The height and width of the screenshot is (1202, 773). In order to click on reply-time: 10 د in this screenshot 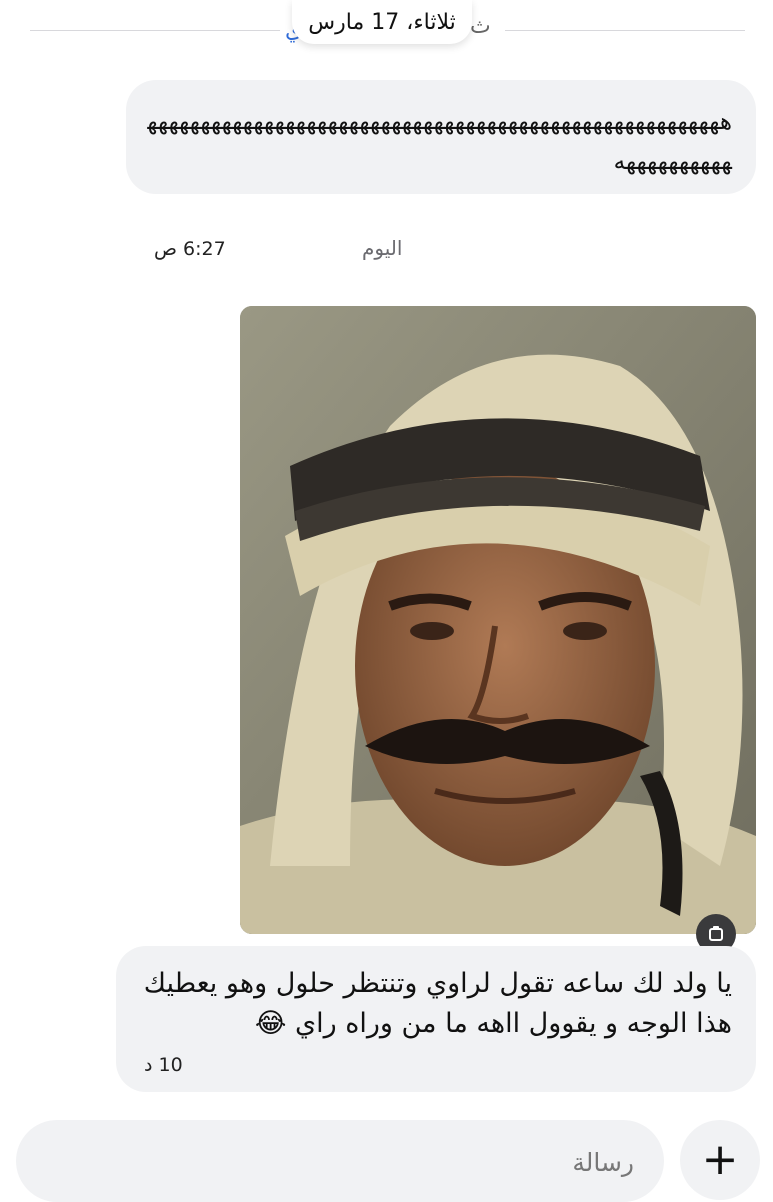, I will do `click(163, 1065)`.